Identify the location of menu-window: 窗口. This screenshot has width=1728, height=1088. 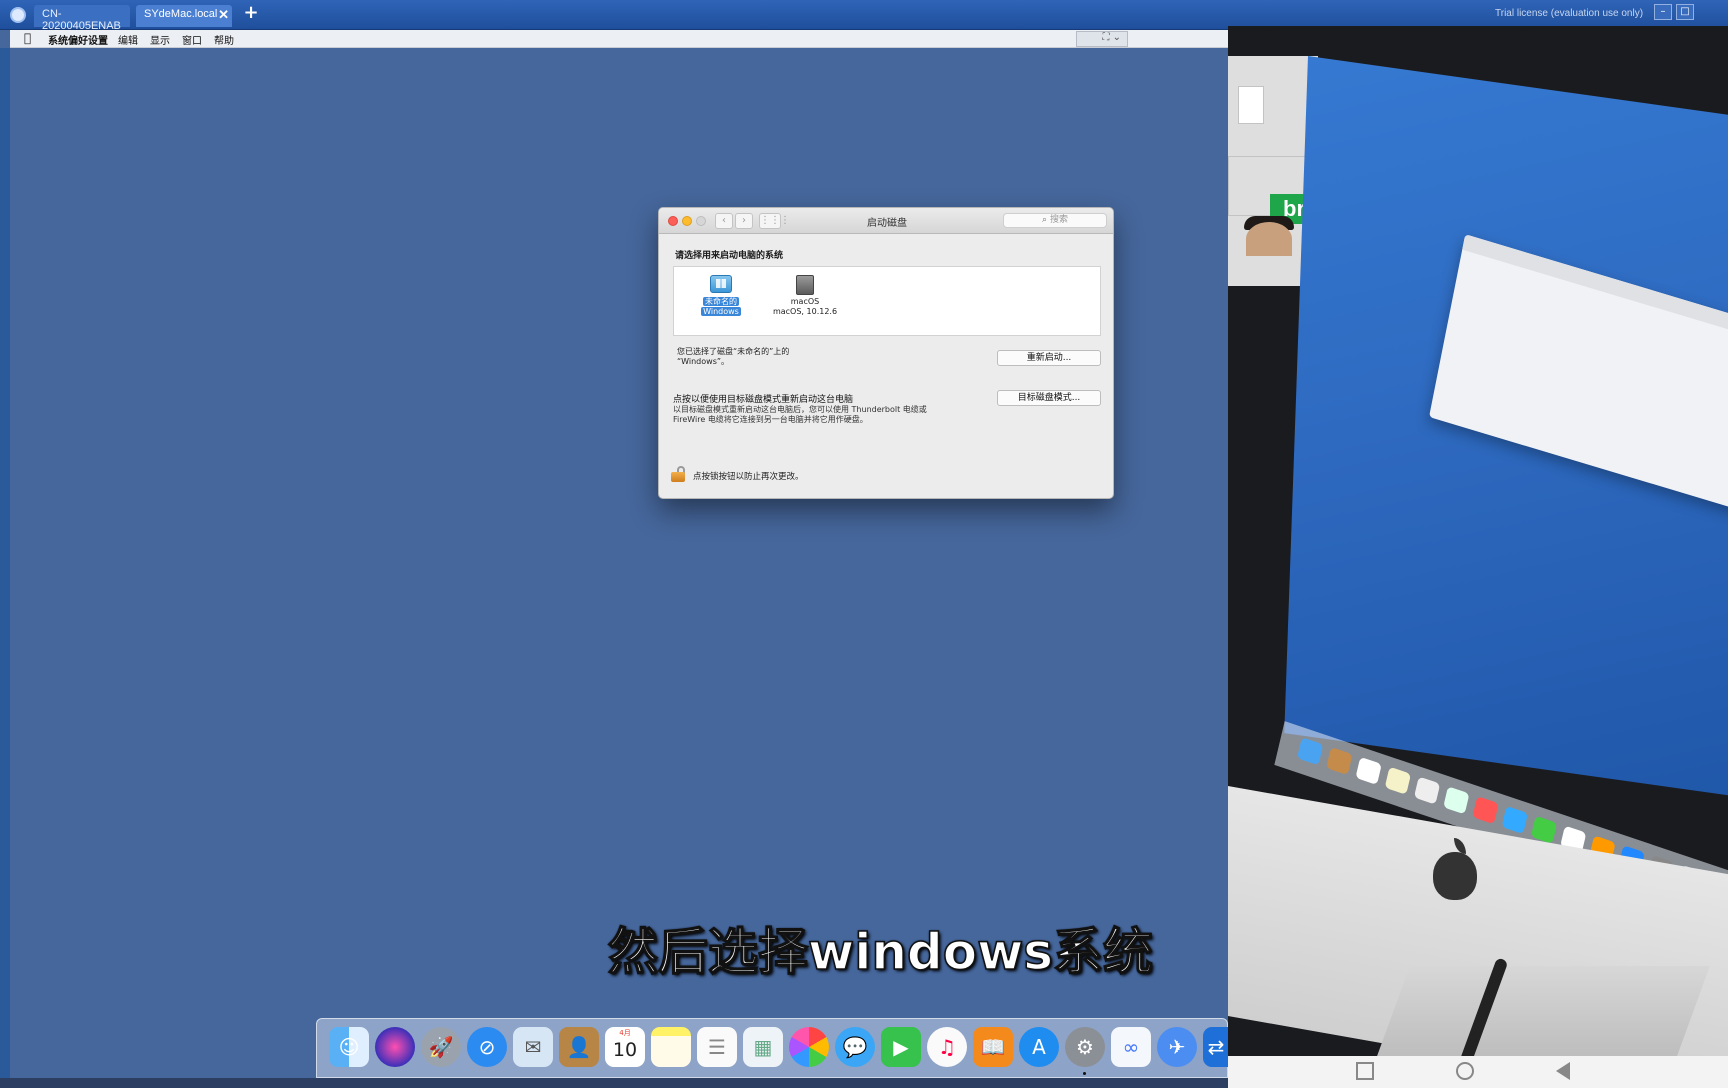
(192, 39).